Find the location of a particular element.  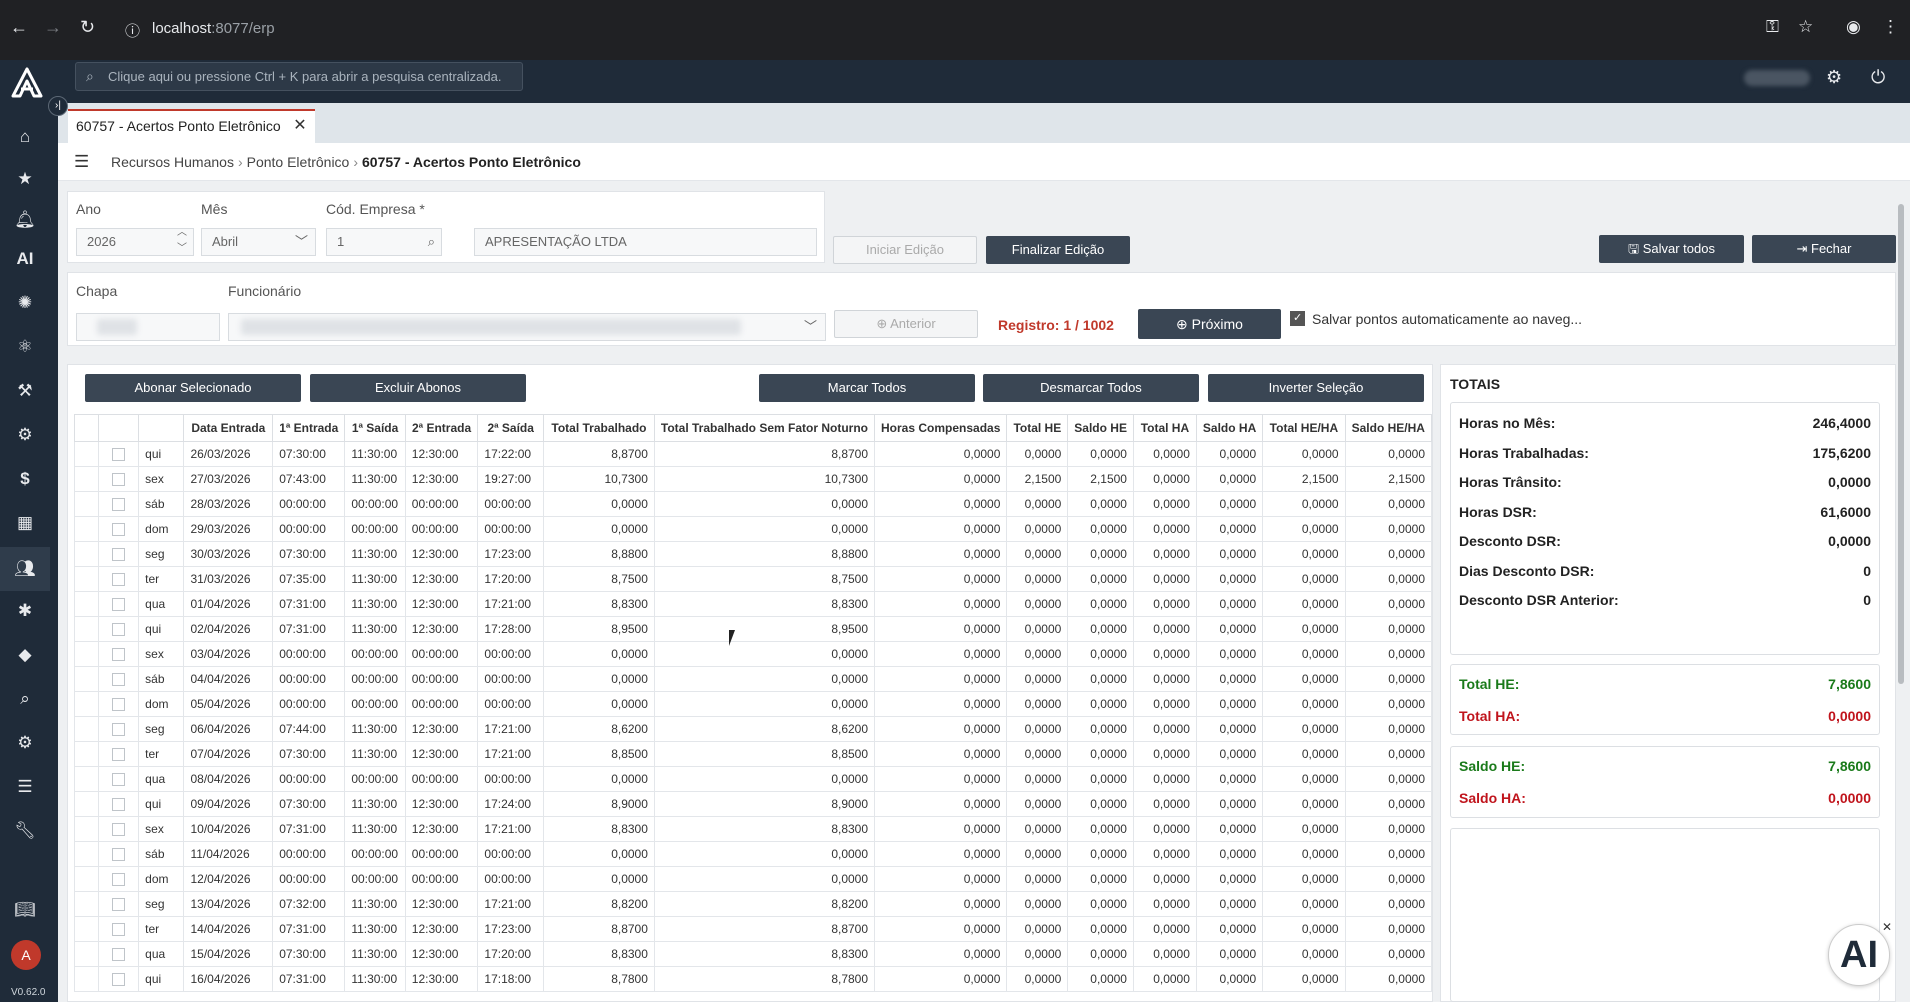

column-header: Saldo HE is located at coordinates (1100, 428).